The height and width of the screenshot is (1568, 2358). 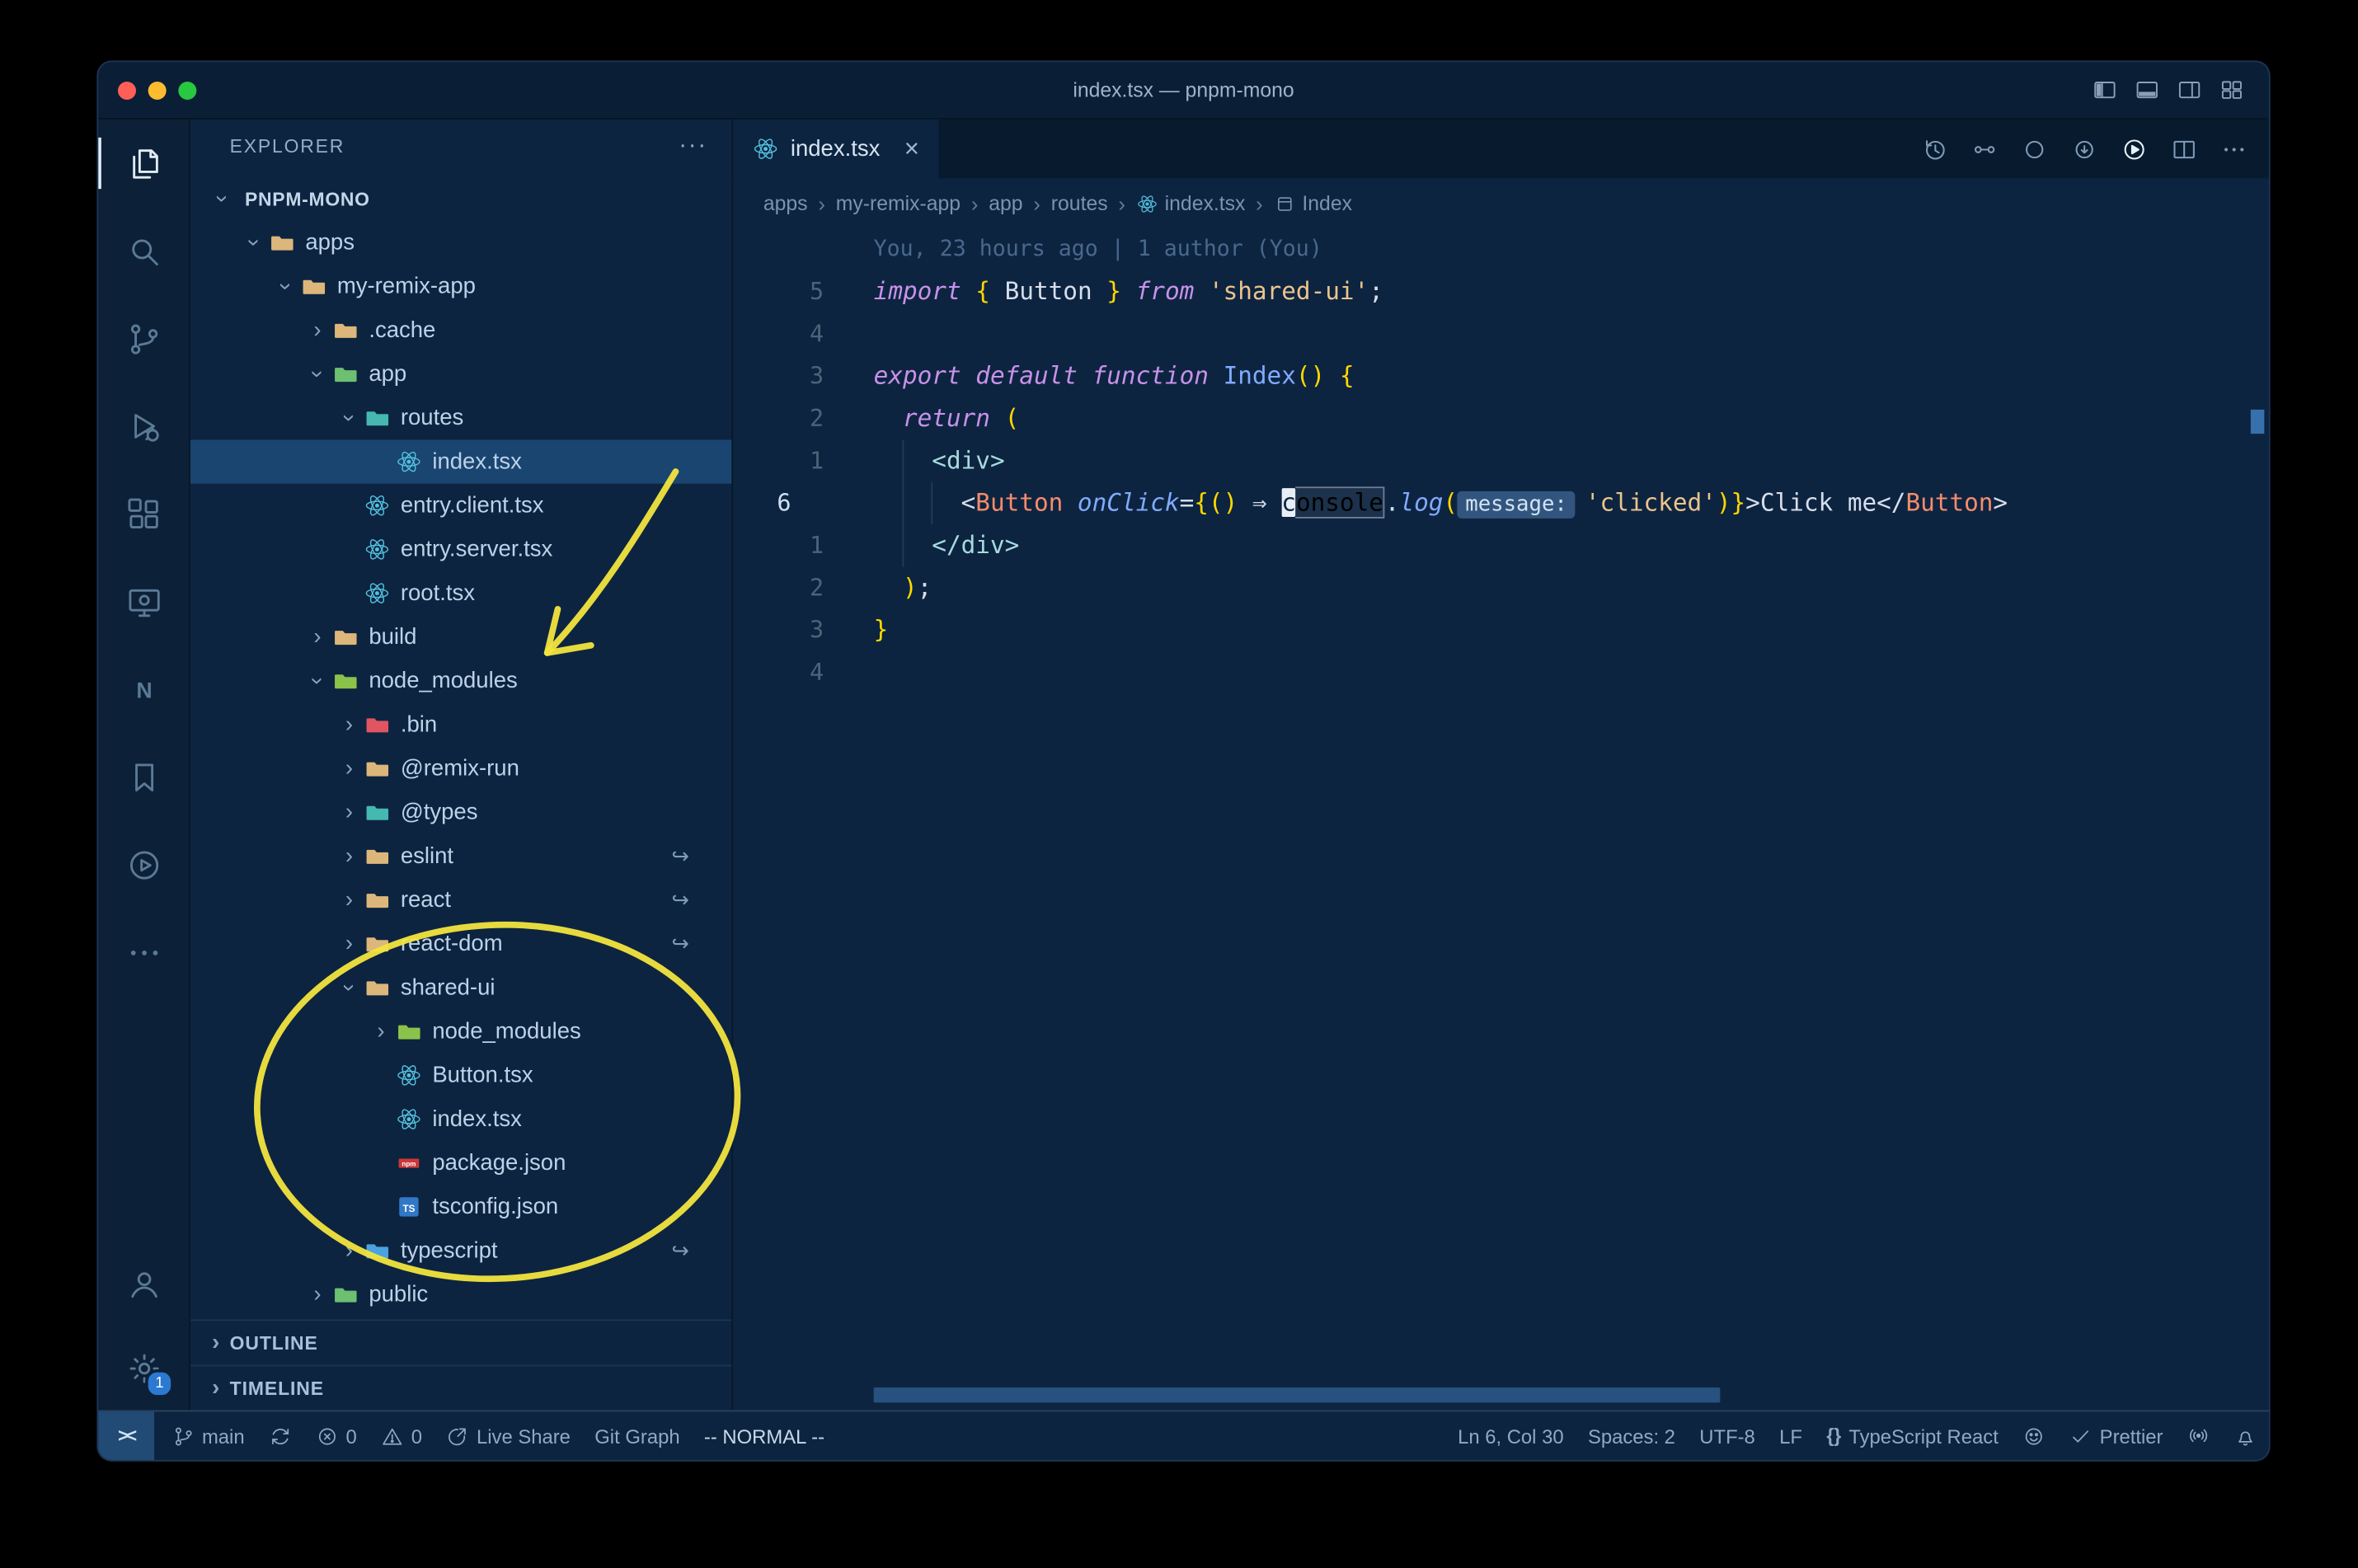 I want to click on tree-item-label: index.tsx, so click(x=477, y=1119).